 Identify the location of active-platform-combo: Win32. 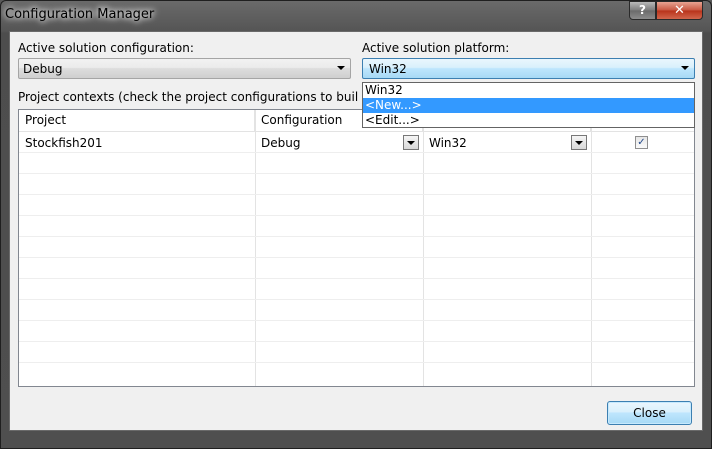
(528, 68).